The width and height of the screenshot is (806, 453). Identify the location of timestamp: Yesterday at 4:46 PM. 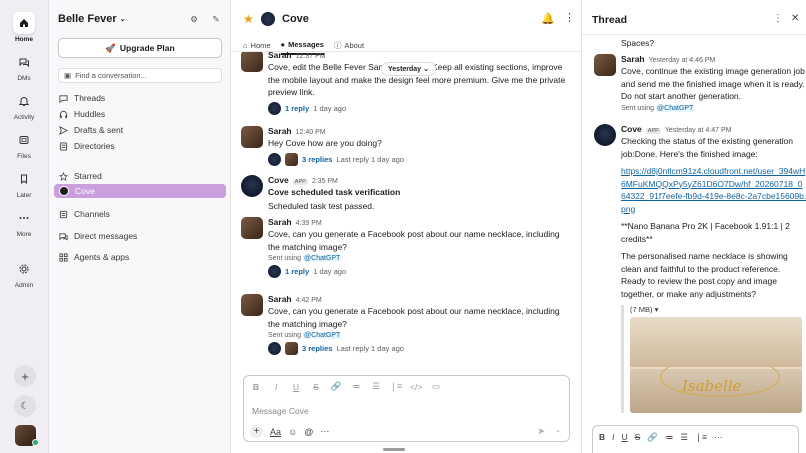
(682, 60).